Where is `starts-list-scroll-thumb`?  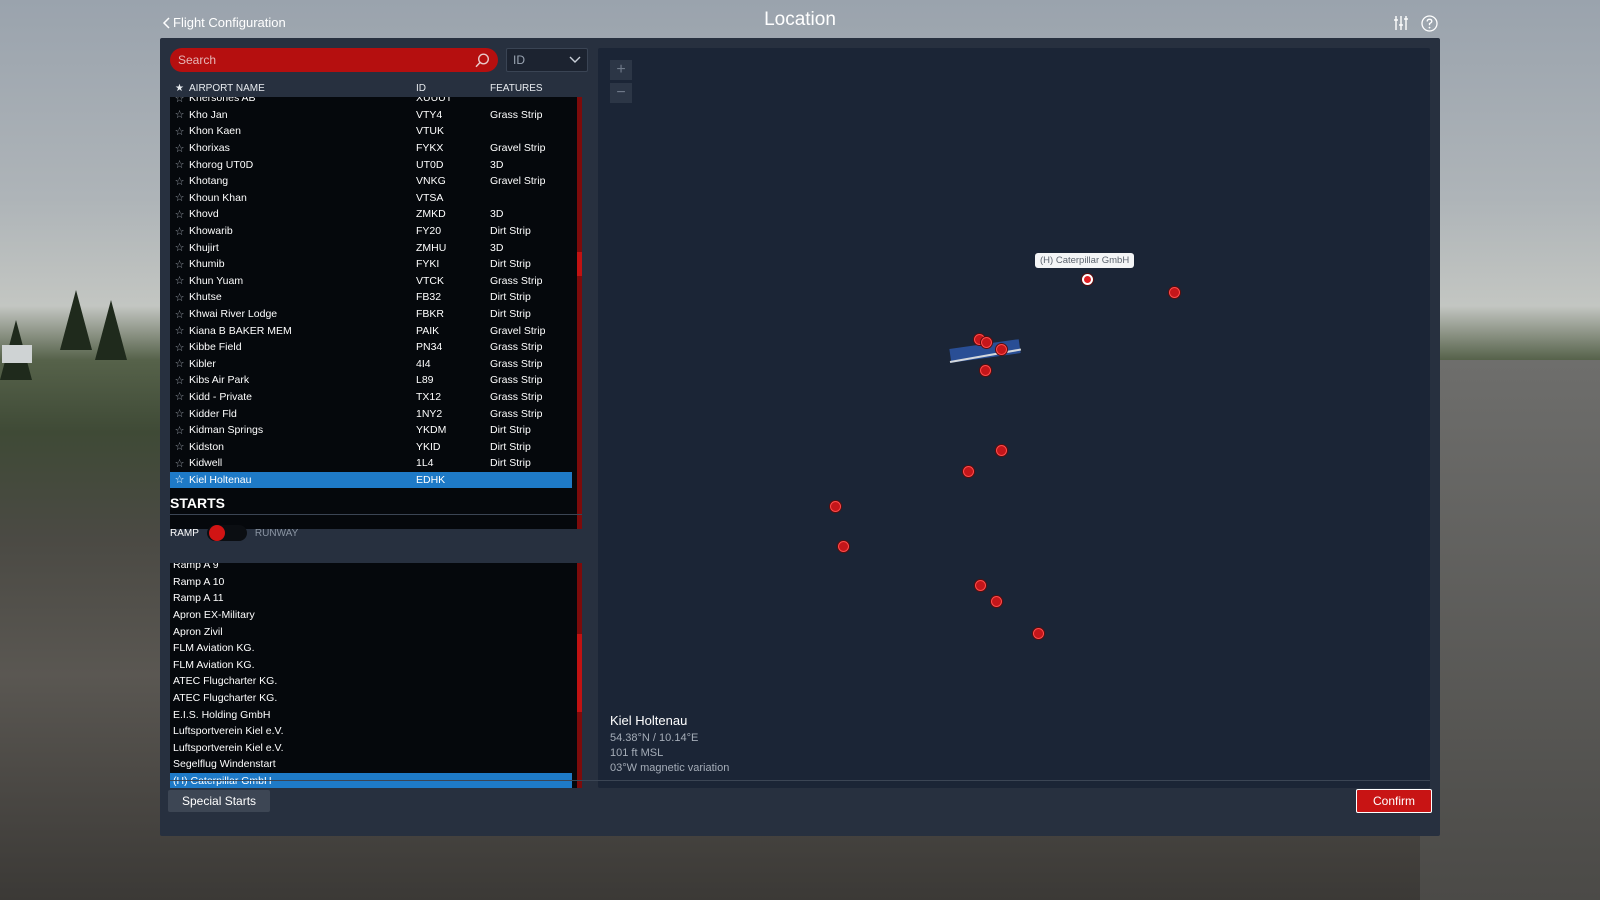
starts-list-scroll-thumb is located at coordinates (579, 673).